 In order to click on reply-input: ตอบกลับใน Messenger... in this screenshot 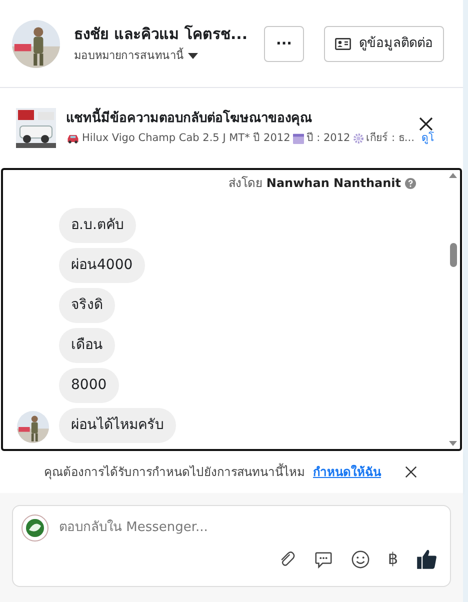, I will do `click(250, 528)`.